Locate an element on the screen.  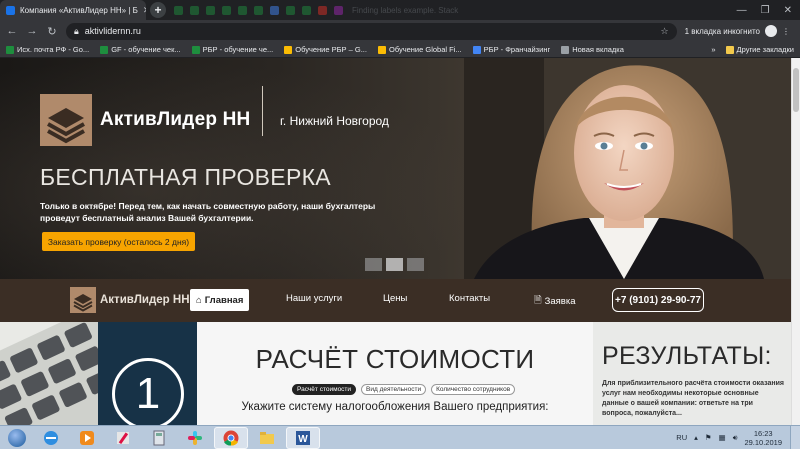
nav-prices: Цены is located at coordinates (395, 298).